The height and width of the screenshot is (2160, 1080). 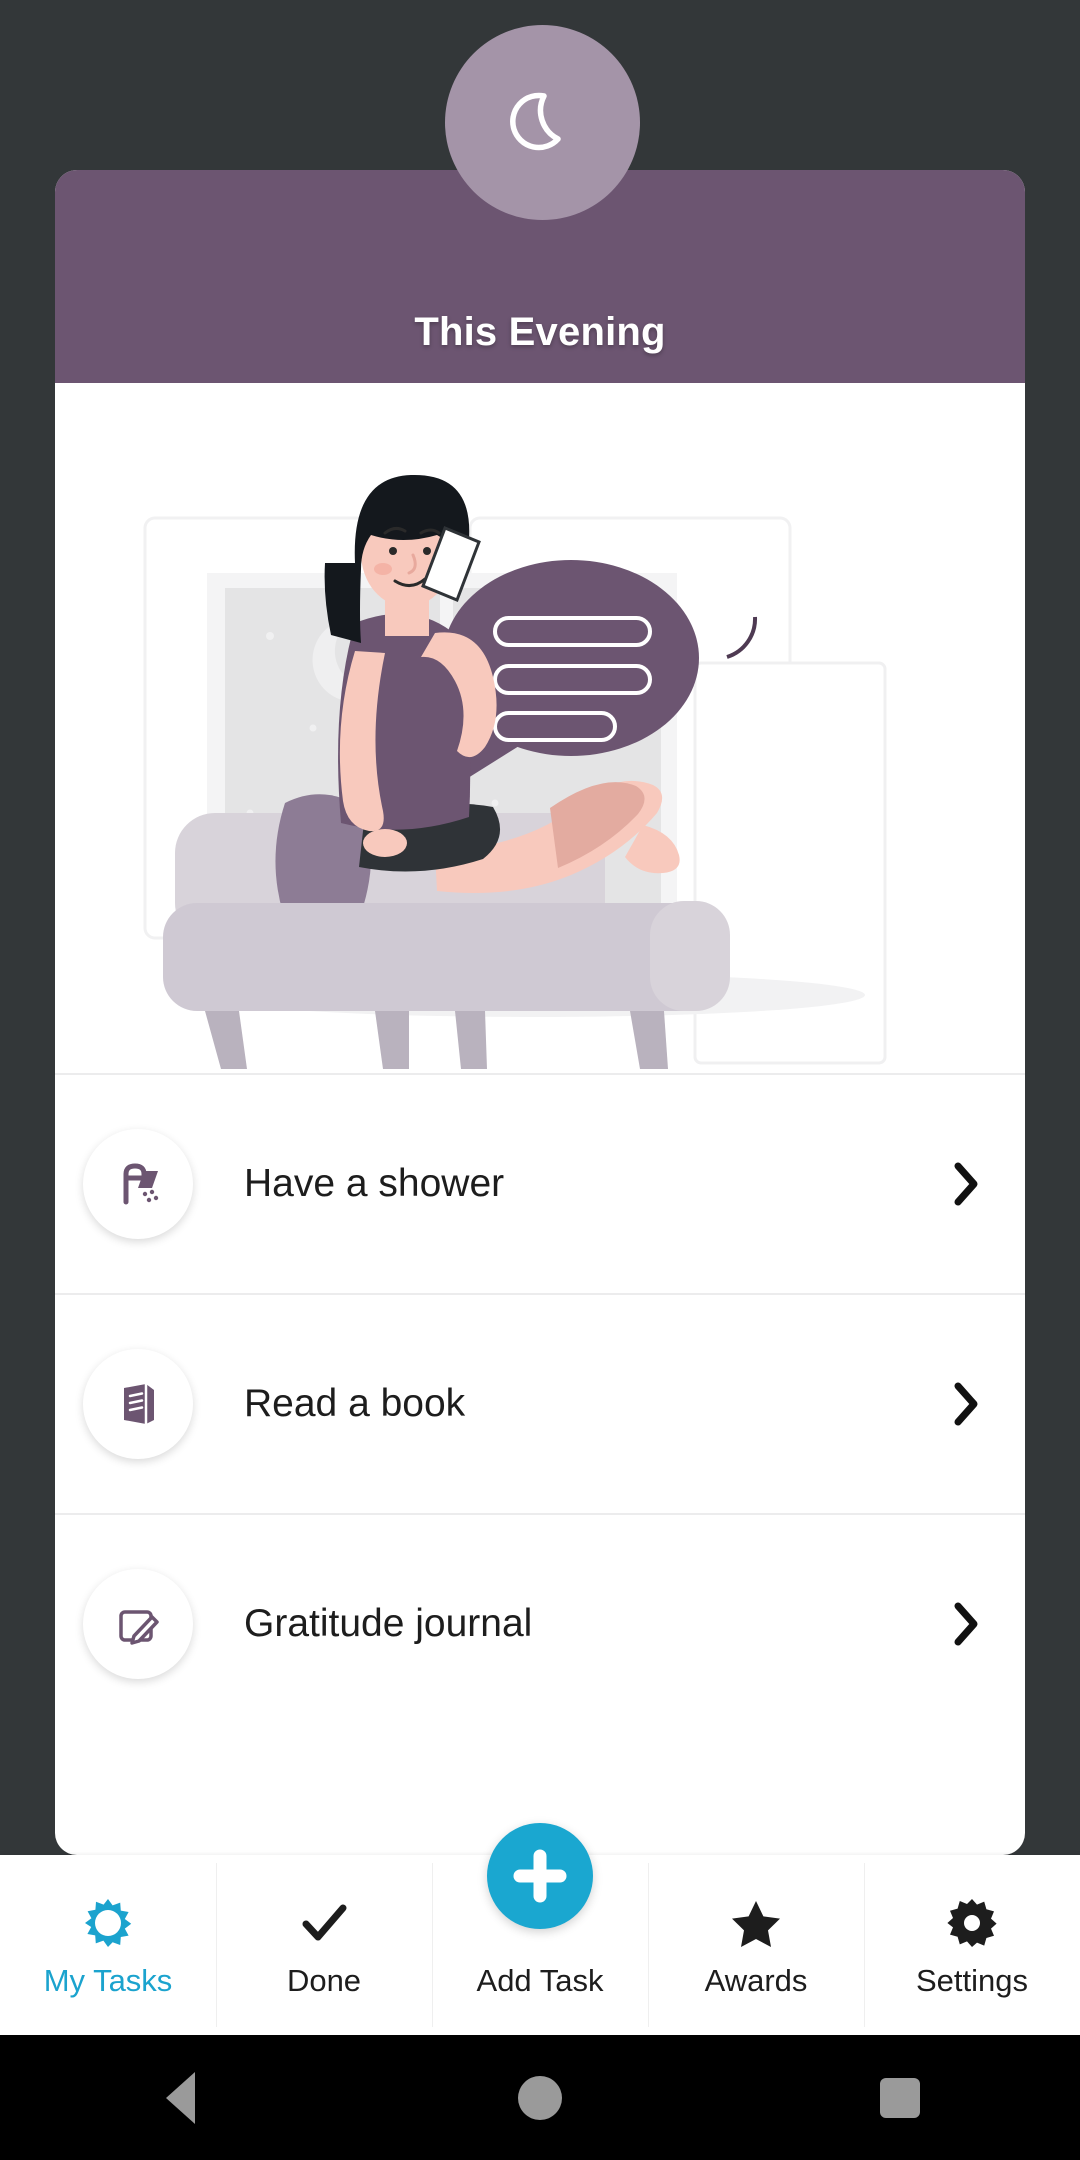 What do you see at coordinates (540, 1980) in the screenshot?
I see `nav-label: Add Task` at bounding box center [540, 1980].